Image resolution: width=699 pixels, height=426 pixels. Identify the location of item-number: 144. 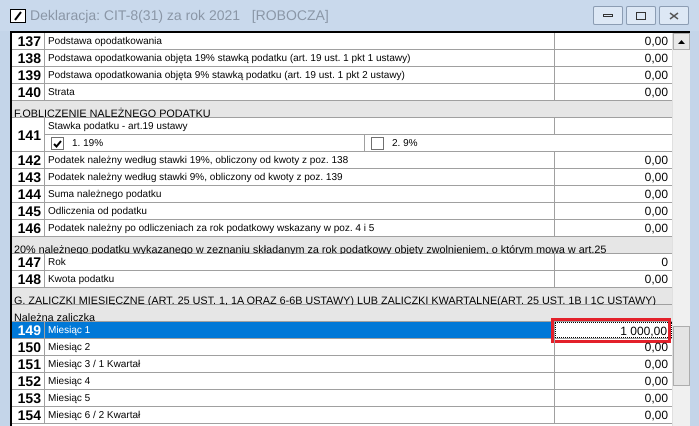
(28, 194).